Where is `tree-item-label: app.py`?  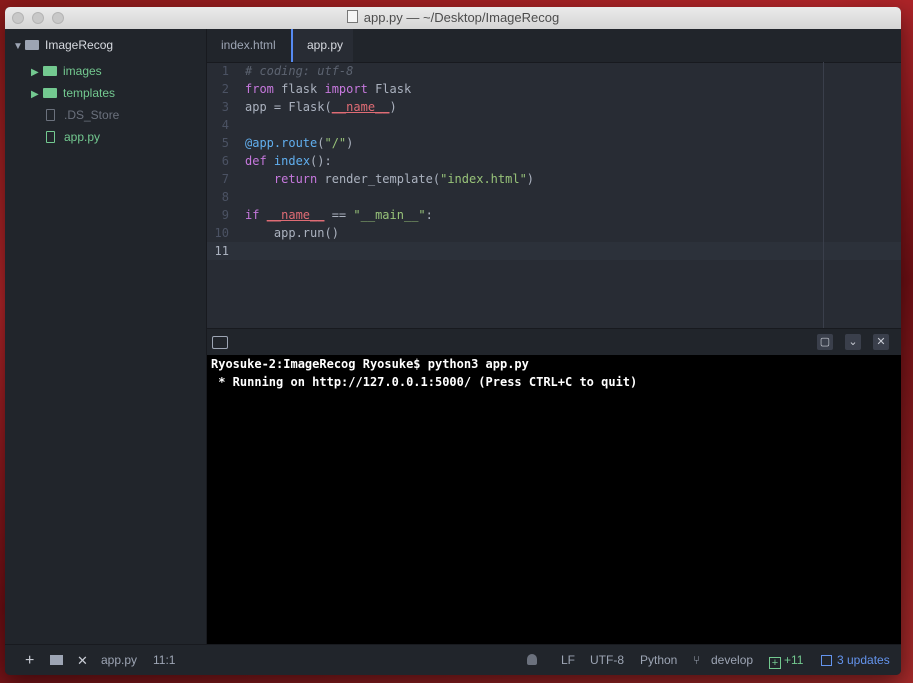 tree-item-label: app.py is located at coordinates (82, 137).